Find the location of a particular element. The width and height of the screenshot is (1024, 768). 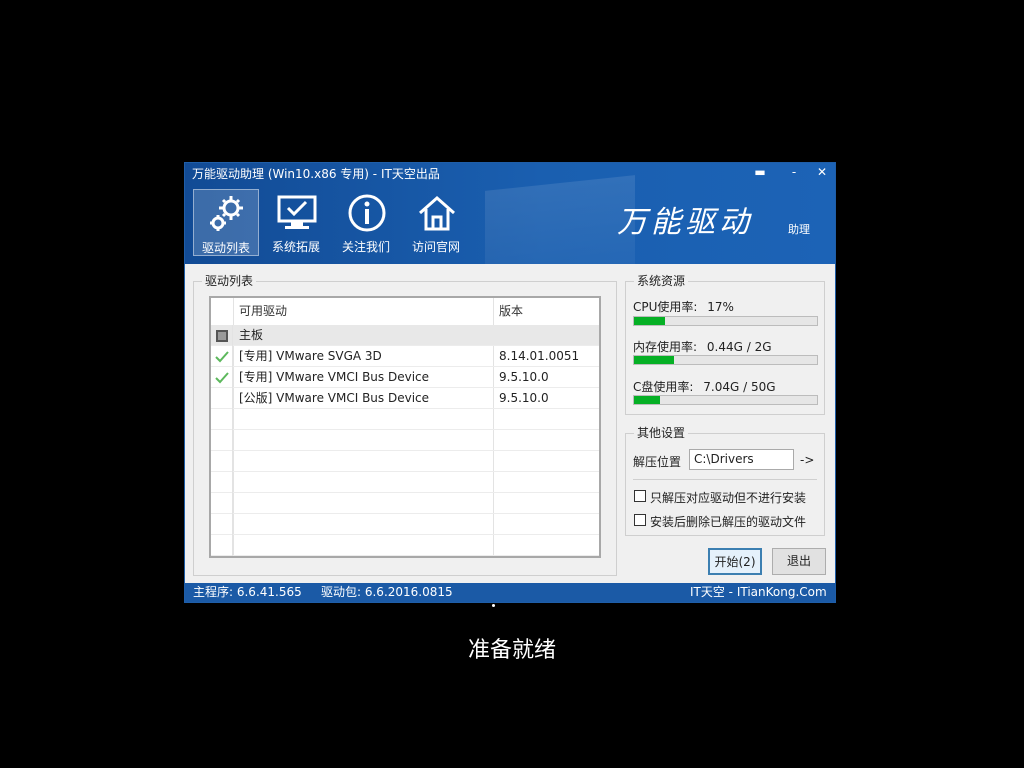

extract-only-label: 只解压对应驱动但不进行安装 is located at coordinates (728, 497).